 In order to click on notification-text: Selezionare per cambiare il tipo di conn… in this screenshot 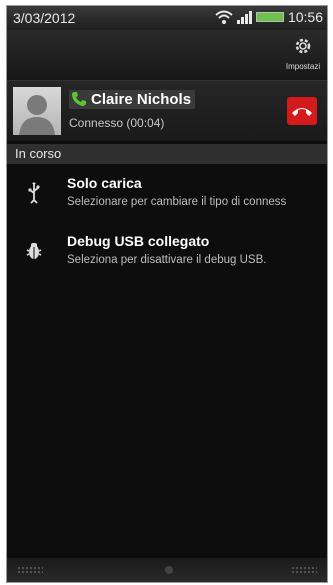, I will do `click(177, 202)`.